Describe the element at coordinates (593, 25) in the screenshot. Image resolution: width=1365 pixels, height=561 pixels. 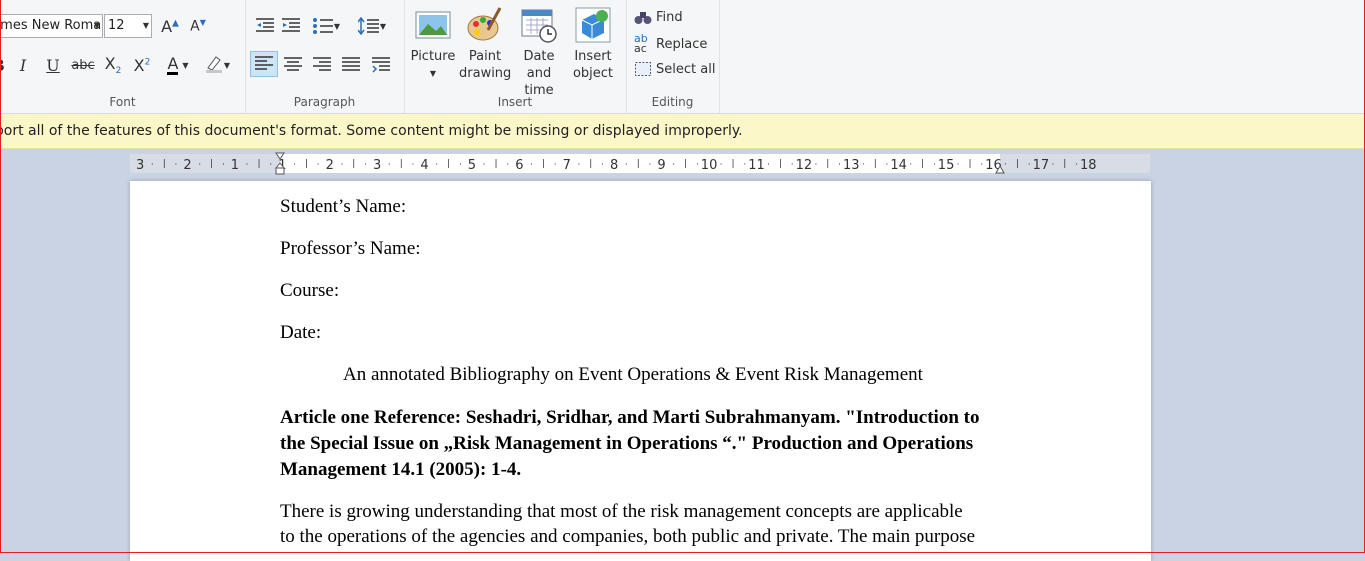
I see `insert-object-icon` at that location.